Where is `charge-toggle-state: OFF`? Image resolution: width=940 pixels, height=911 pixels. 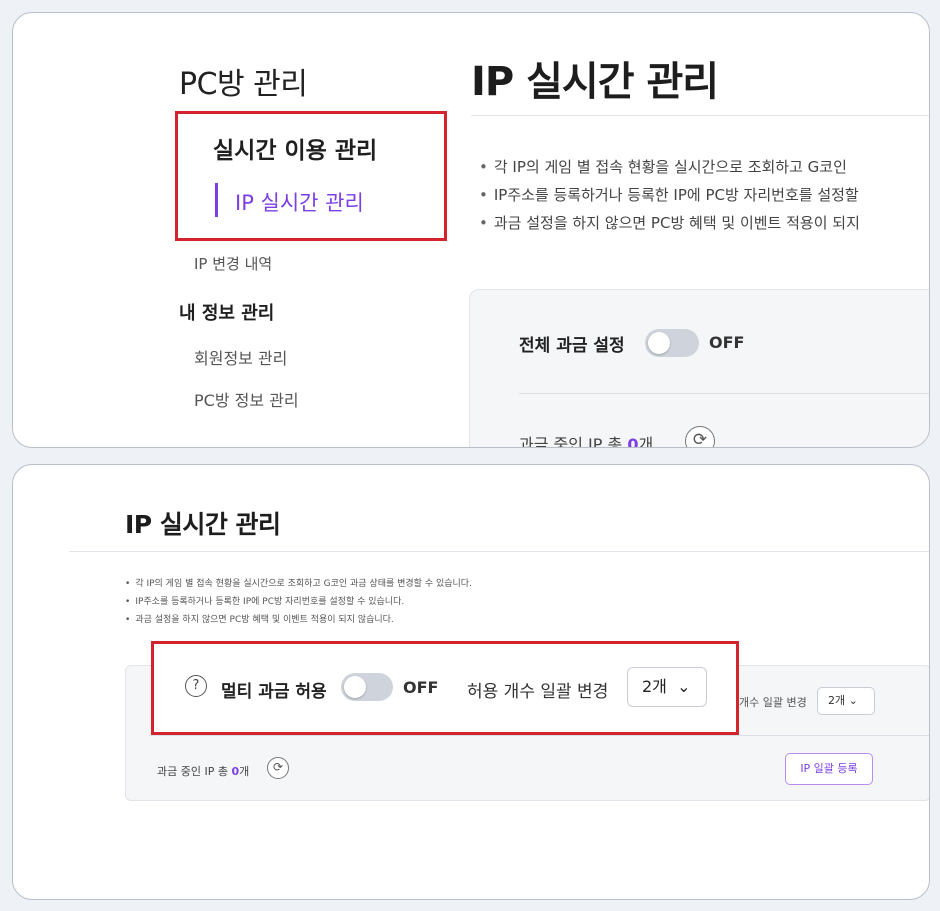 charge-toggle-state: OFF is located at coordinates (727, 342).